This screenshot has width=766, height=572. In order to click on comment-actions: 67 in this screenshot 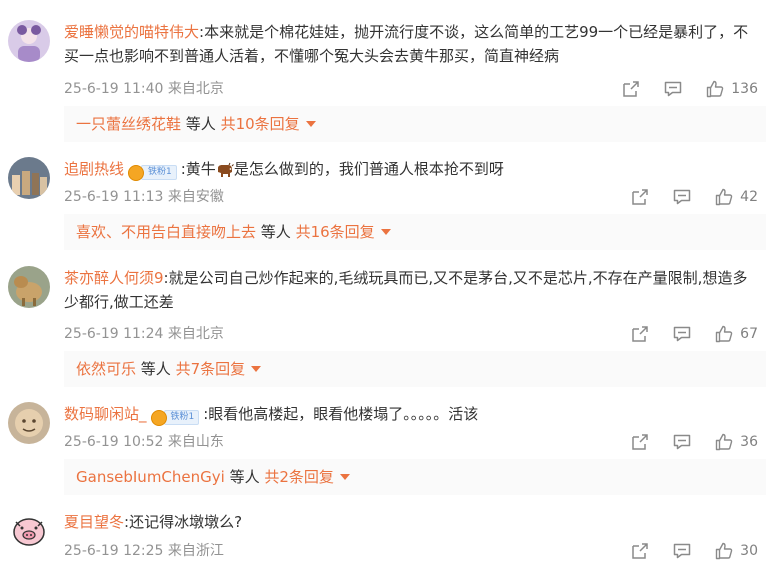, I will do `click(683, 334)`.